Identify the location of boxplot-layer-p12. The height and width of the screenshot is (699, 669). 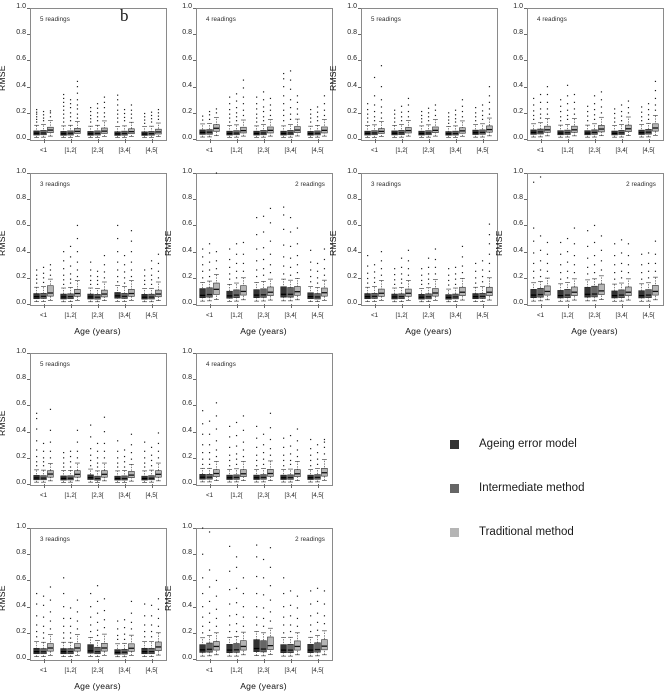
(263, 592).